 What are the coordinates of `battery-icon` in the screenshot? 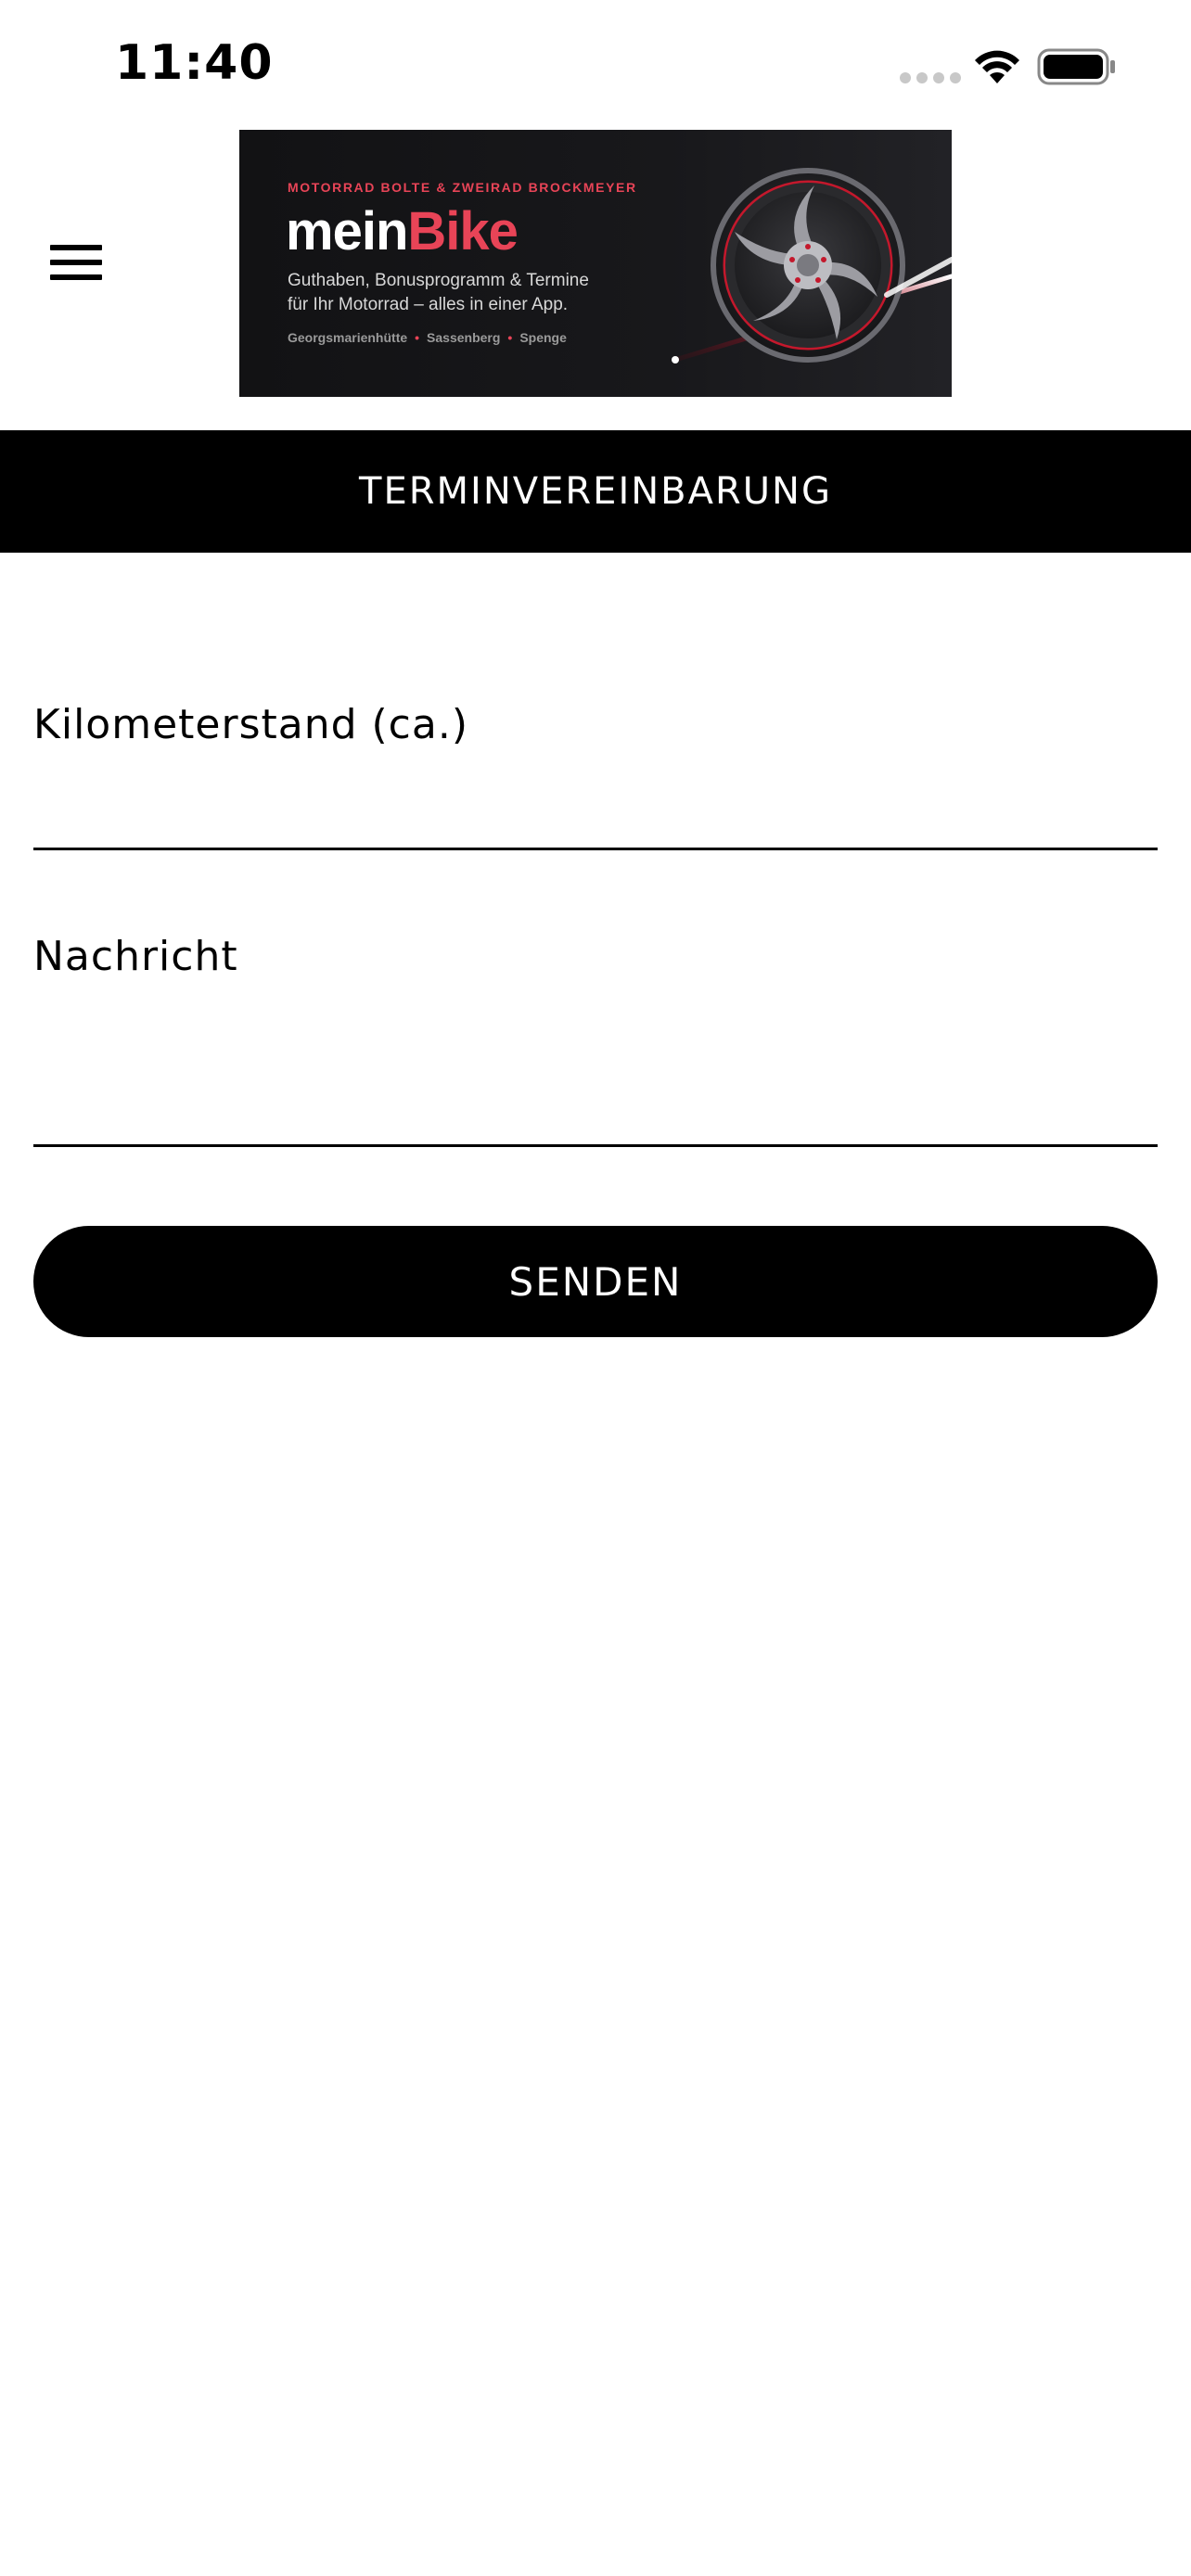 It's located at (1076, 66).